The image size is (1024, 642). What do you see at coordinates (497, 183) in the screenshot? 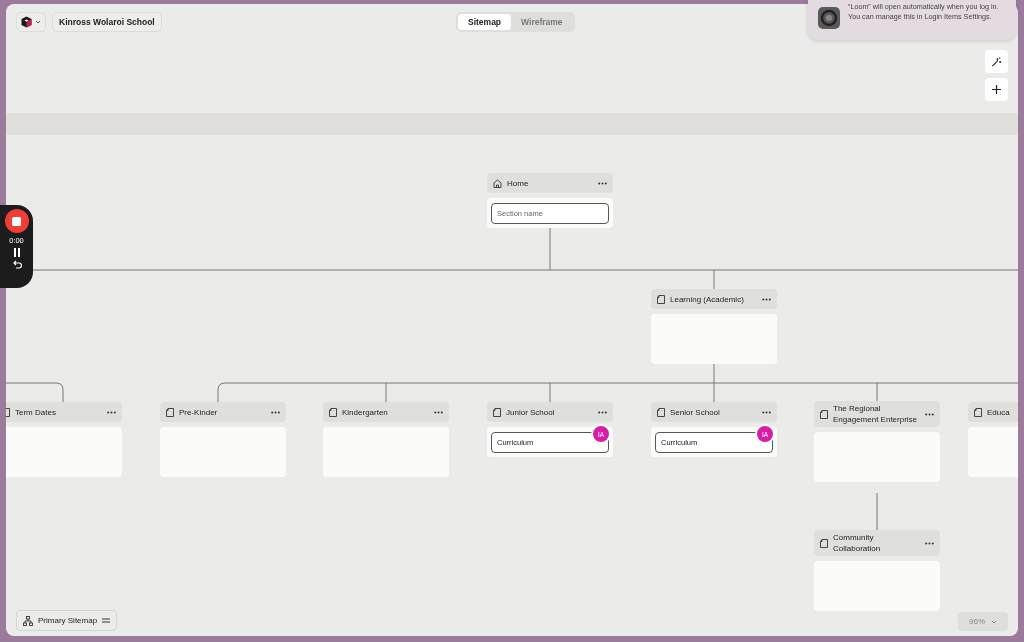
I see `home-icon` at bounding box center [497, 183].